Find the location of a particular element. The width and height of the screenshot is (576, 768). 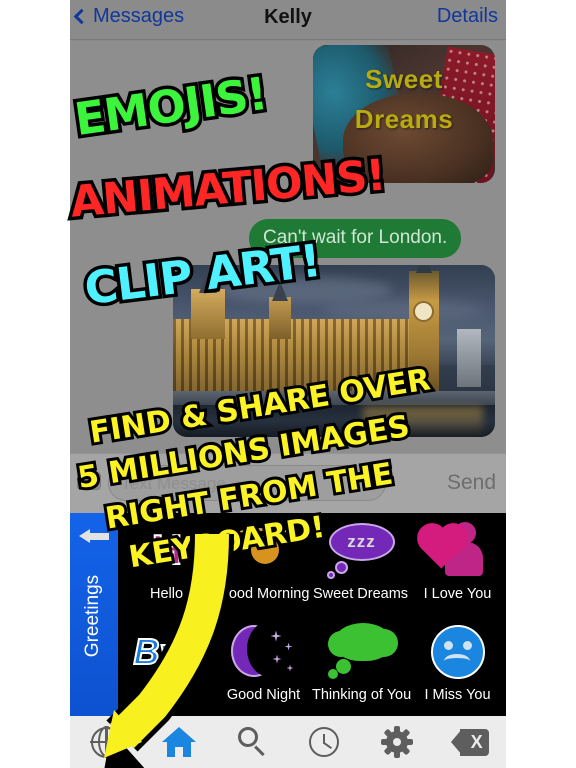

arrow-left-icon is located at coordinates (94, 536).